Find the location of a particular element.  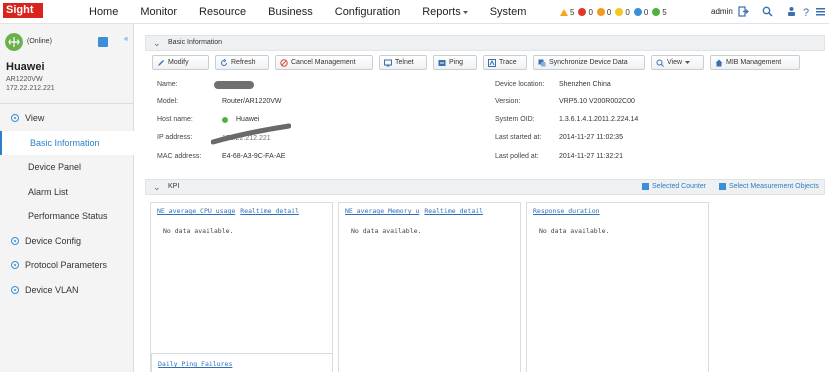

sidebar-item-label: Protocol Parameters is located at coordinates (66, 265).